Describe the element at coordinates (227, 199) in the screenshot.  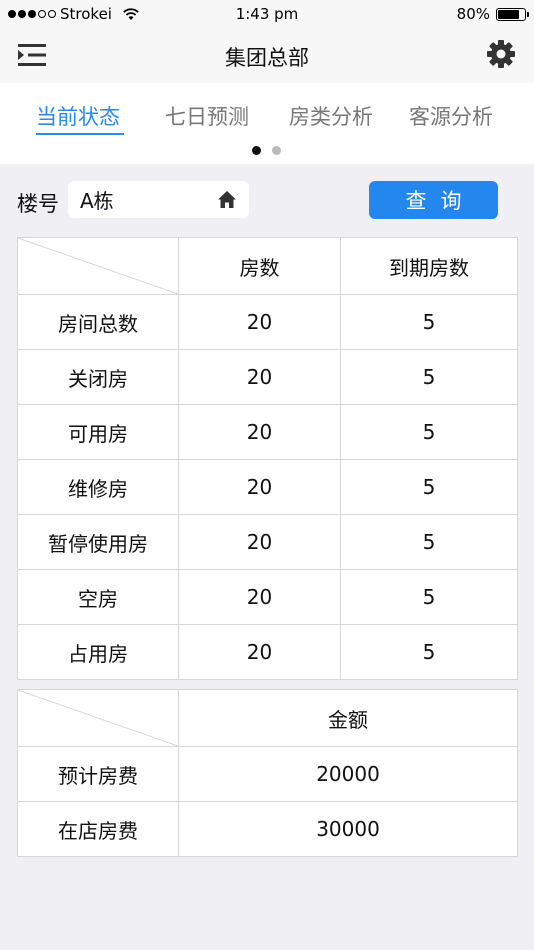
I see `home-icon` at that location.